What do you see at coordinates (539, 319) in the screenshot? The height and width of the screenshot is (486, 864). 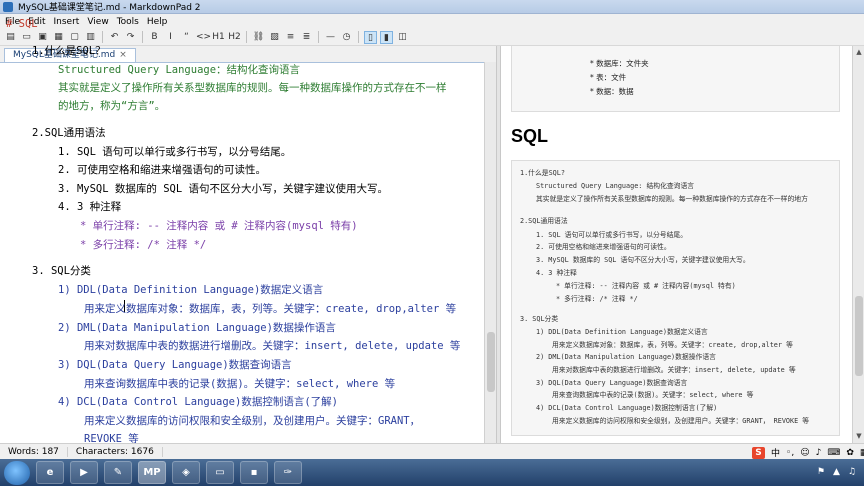 I see `preview-code-line: 3. SQL分类` at bounding box center [539, 319].